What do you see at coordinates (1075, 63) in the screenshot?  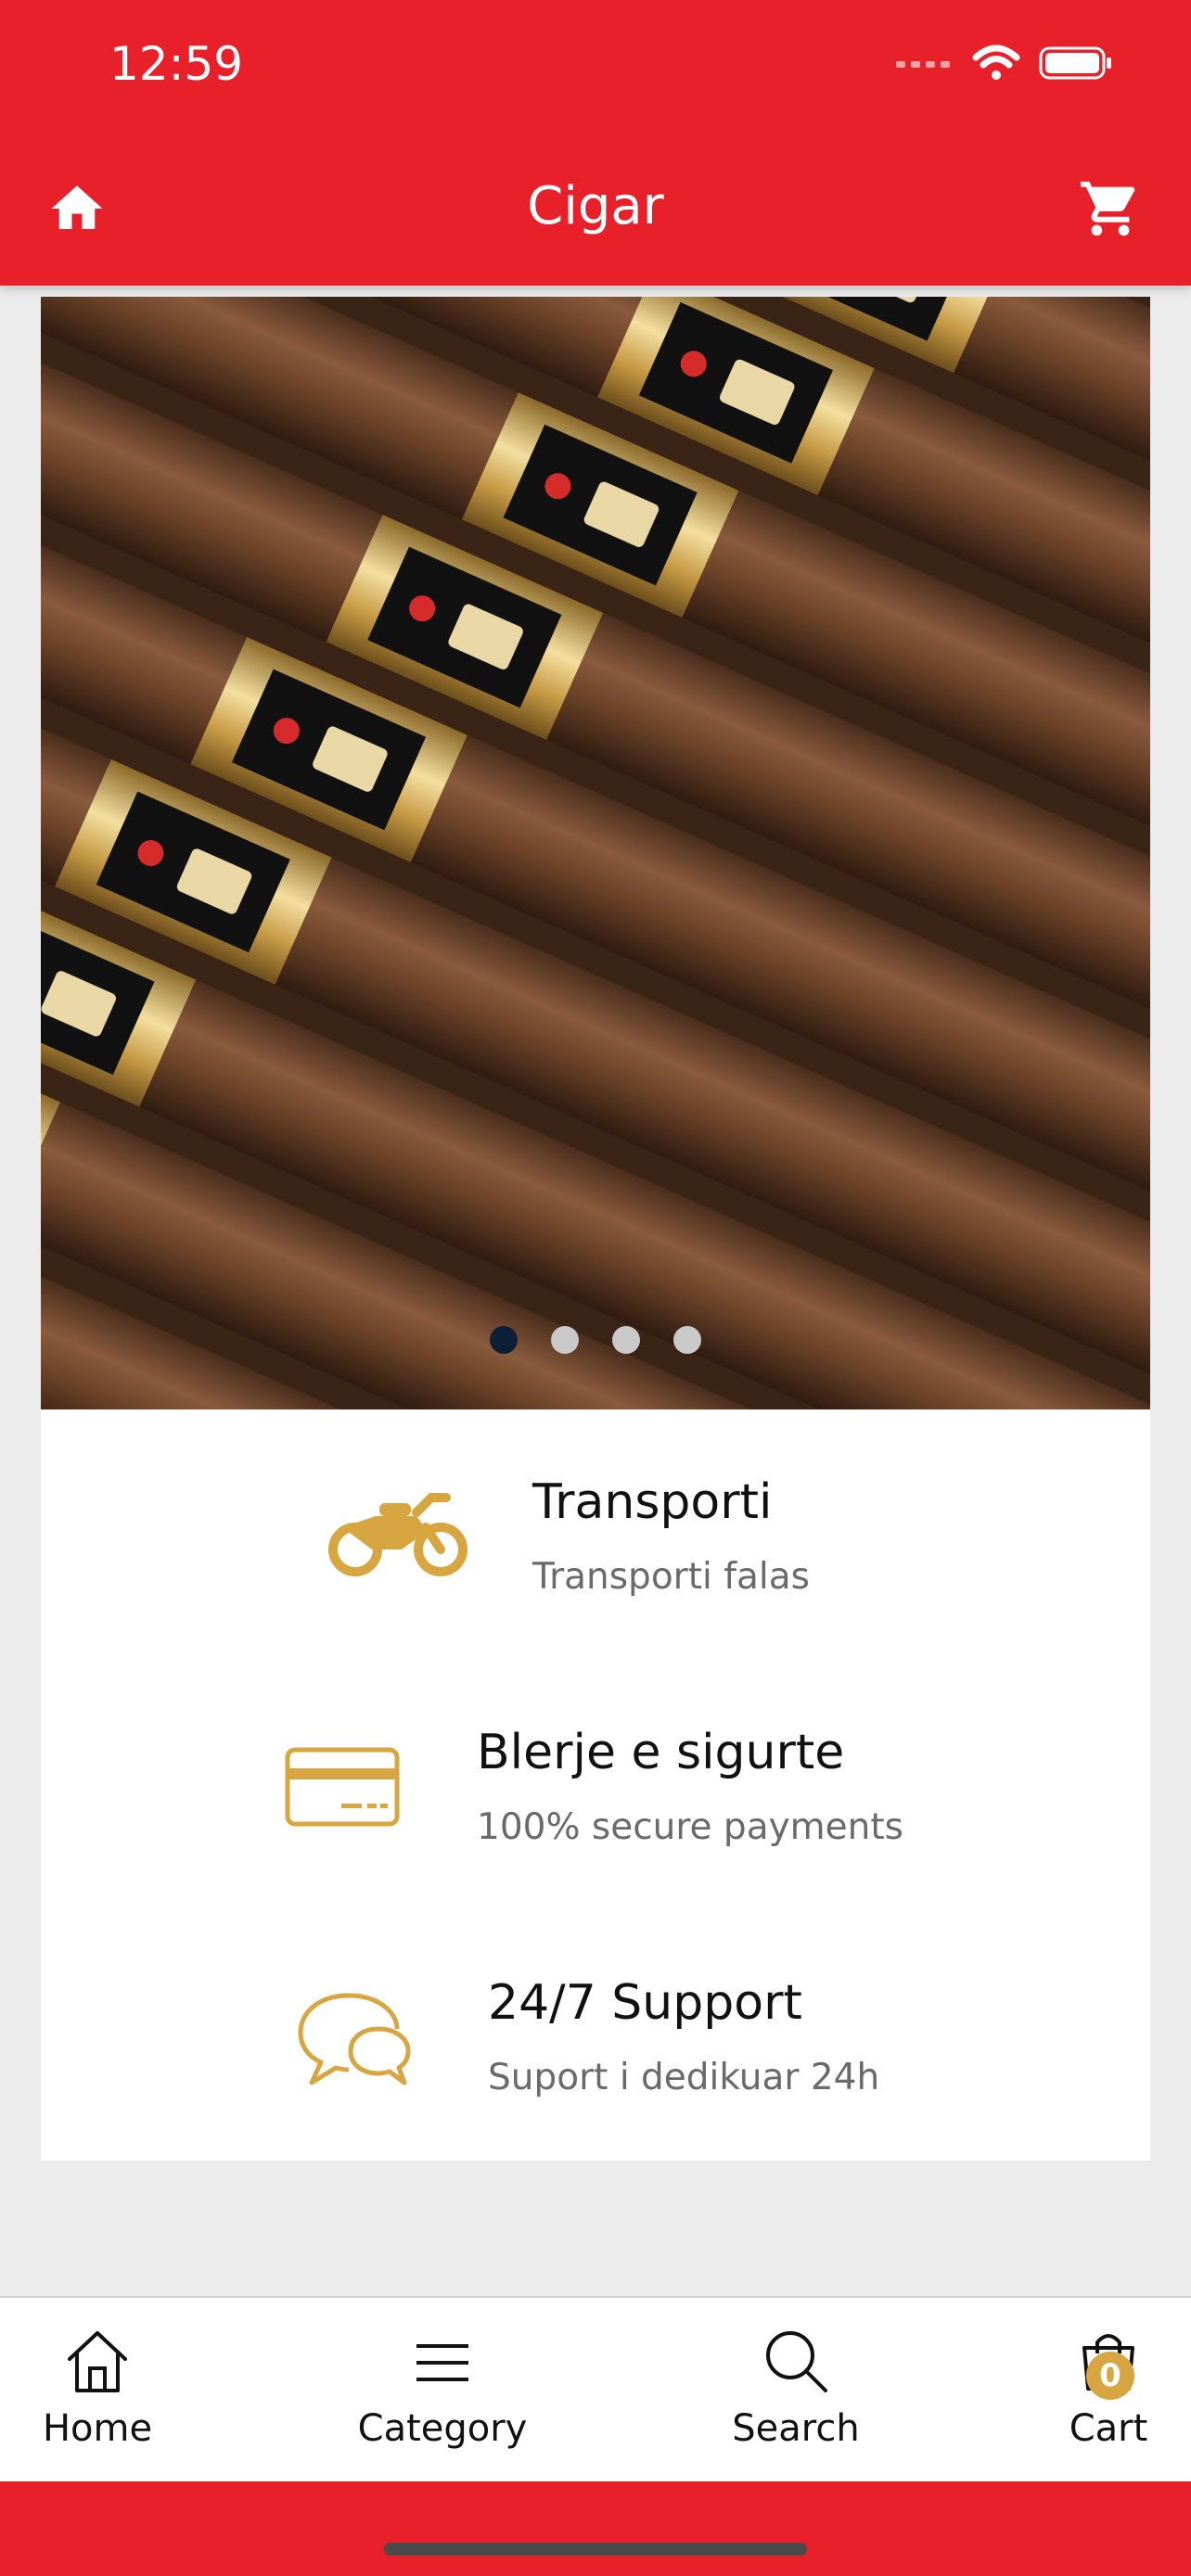 I see `battery-icon` at bounding box center [1075, 63].